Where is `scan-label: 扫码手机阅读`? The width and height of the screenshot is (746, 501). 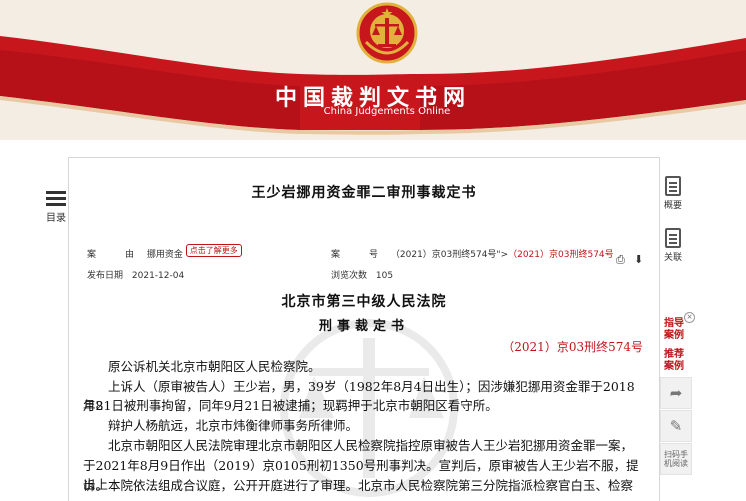 scan-label: 扫码手机阅读 is located at coordinates (676, 459).